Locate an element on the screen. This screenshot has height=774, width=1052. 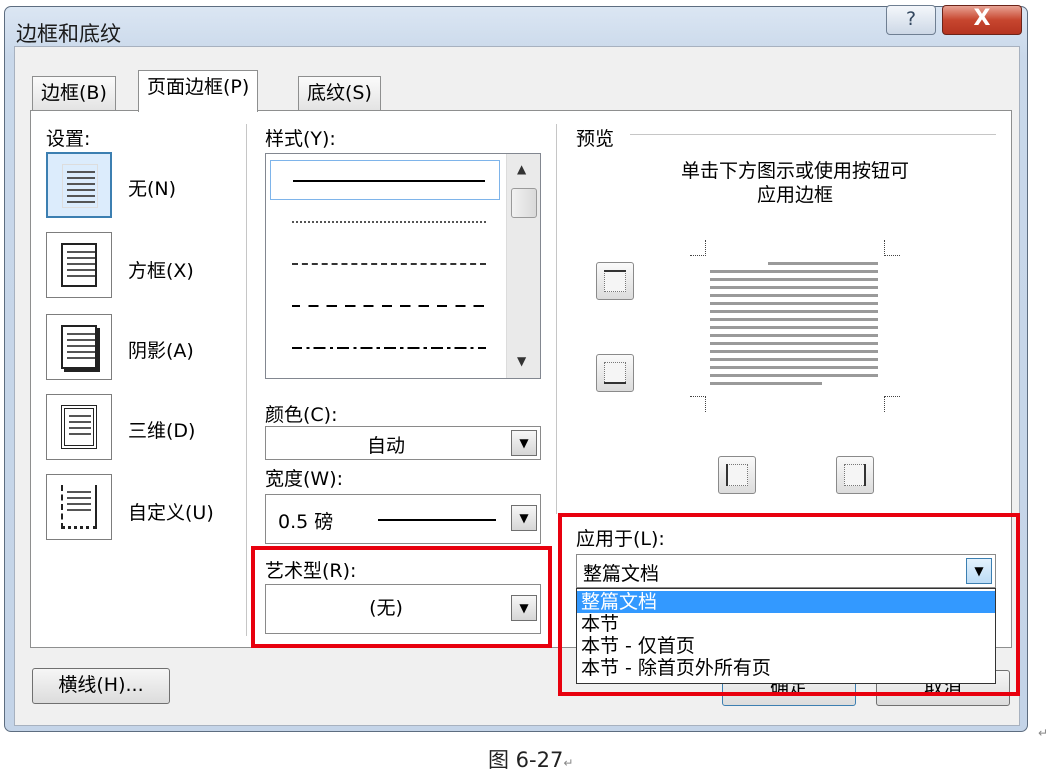
dialog-title: 边框和底纹 is located at coordinates (68, 34).